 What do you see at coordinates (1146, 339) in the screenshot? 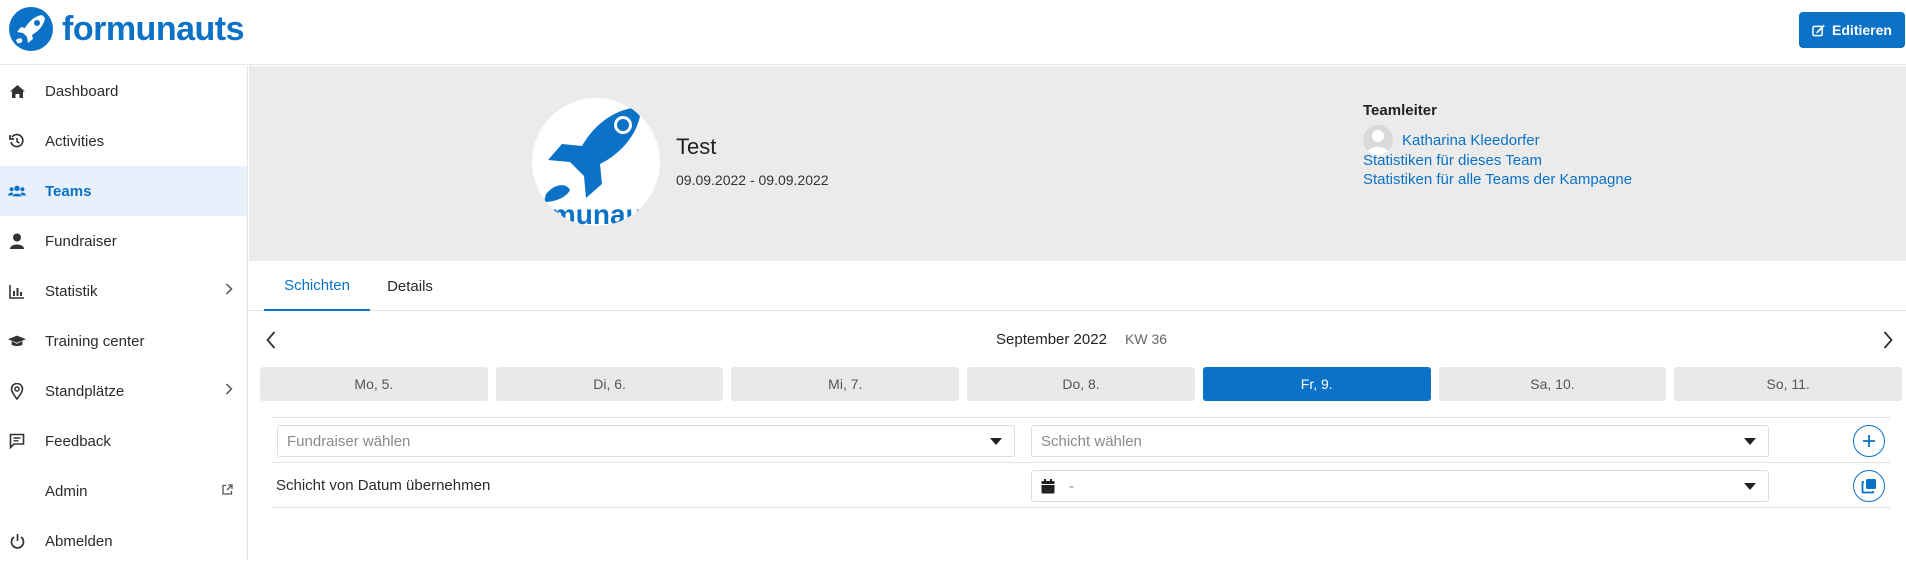
I see `calendar-week: KW 36` at bounding box center [1146, 339].